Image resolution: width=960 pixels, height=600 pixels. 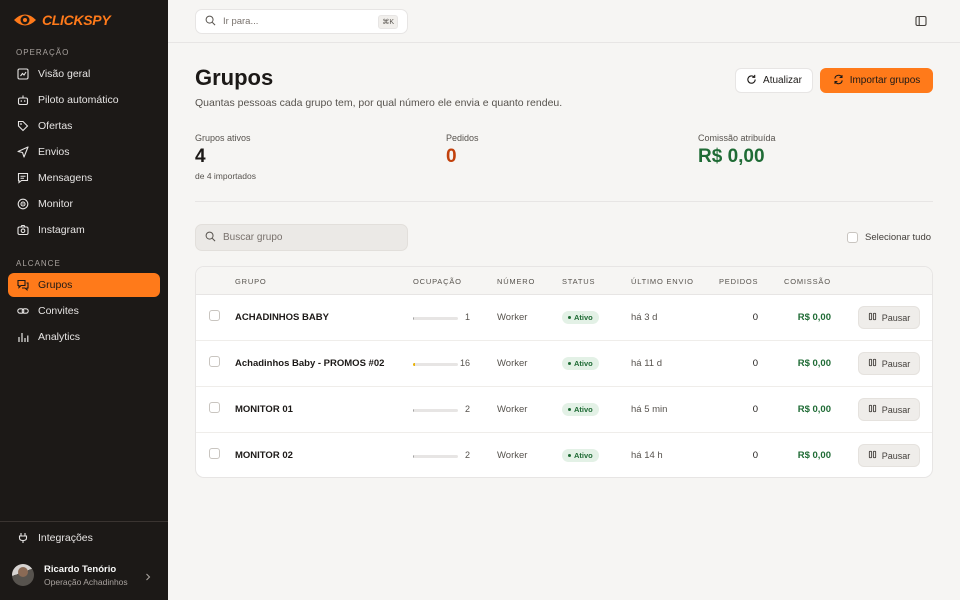 I want to click on user-role: Operação Achadinhos, so click(x=86, y=581).